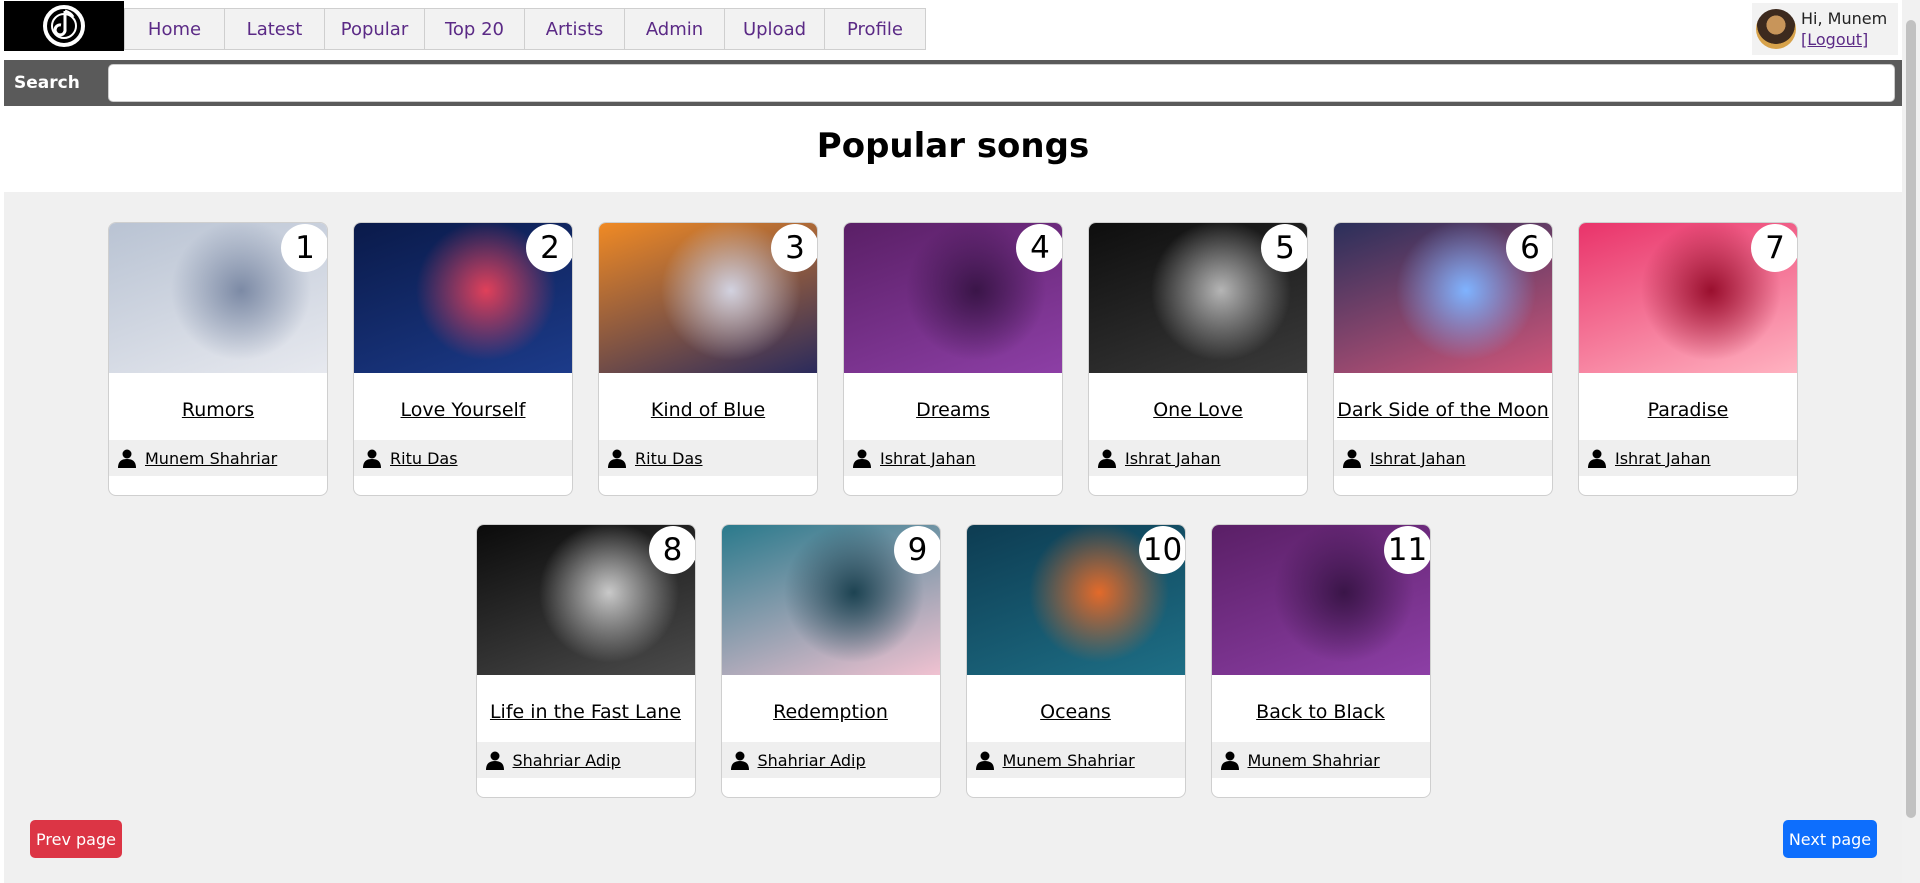  What do you see at coordinates (586, 712) in the screenshot?
I see `song-title-link: Life in the Fast Lane` at bounding box center [586, 712].